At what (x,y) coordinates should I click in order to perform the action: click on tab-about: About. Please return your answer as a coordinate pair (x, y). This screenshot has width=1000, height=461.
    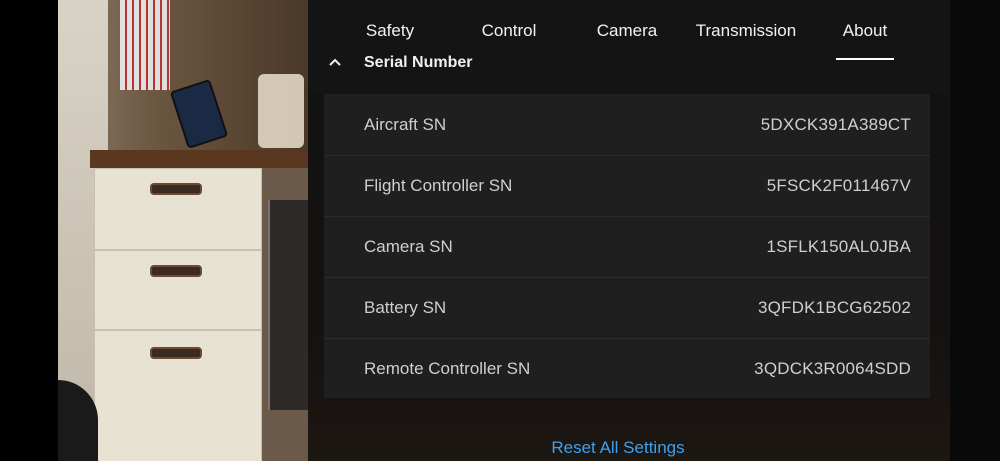
    Looking at the image, I should click on (865, 30).